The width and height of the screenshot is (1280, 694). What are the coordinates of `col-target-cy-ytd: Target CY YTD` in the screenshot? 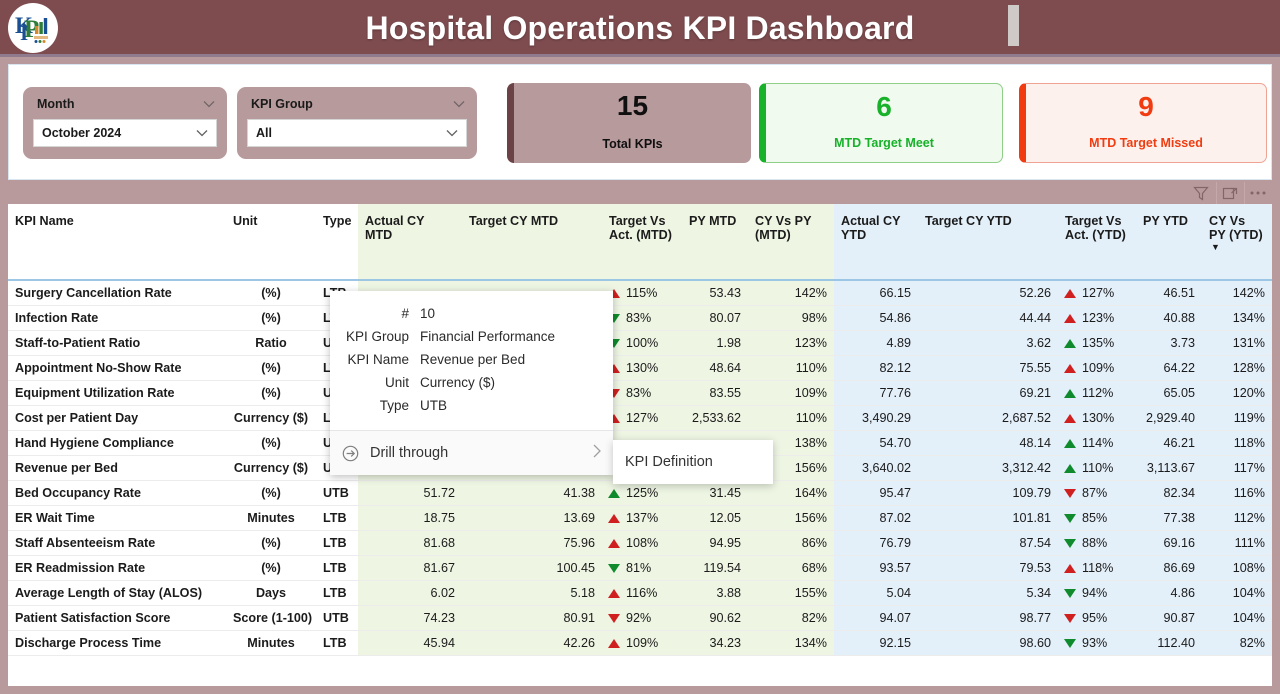 It's located at (988, 242).